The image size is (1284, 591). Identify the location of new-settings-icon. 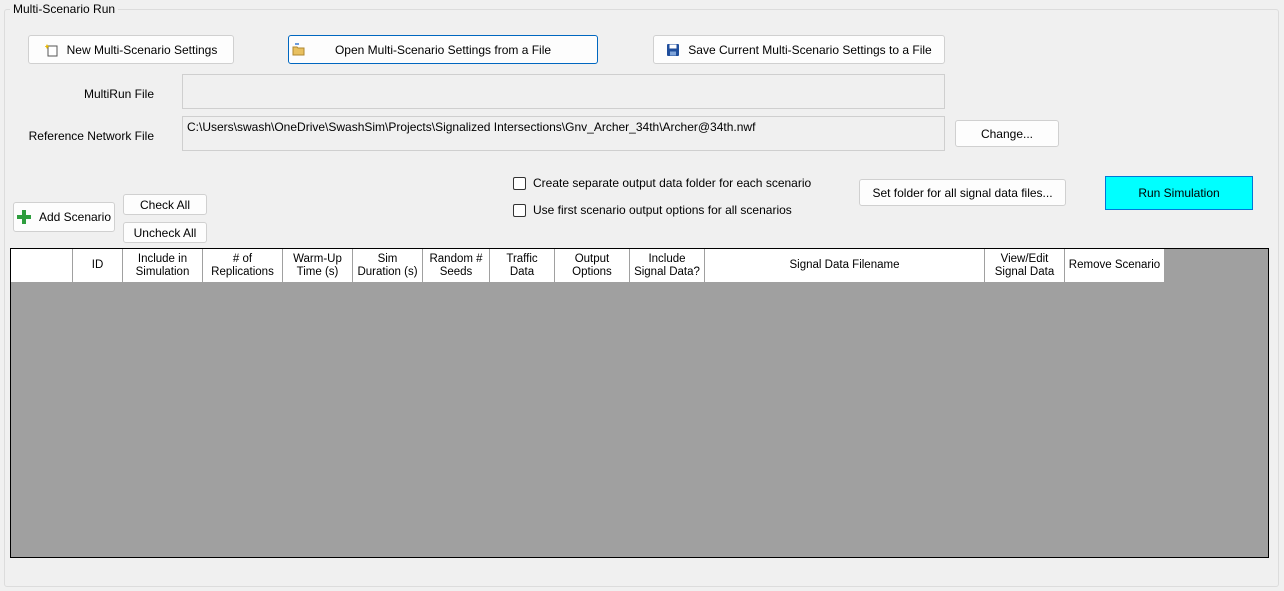
(51, 50).